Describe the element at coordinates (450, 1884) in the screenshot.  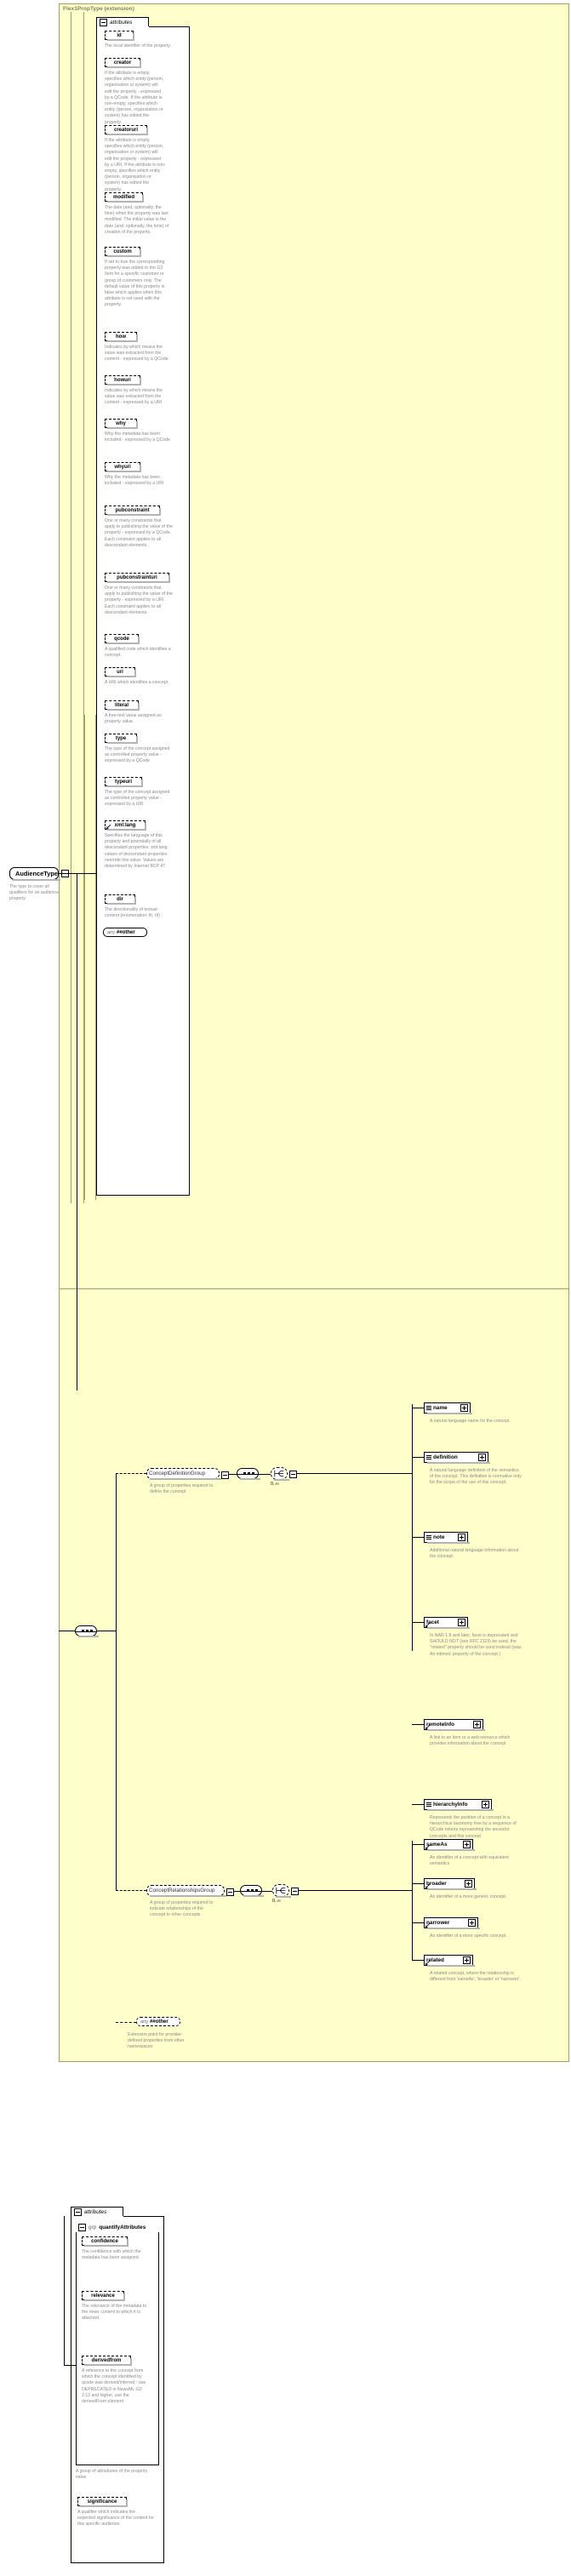
I see `element-node-broader: broader` at that location.